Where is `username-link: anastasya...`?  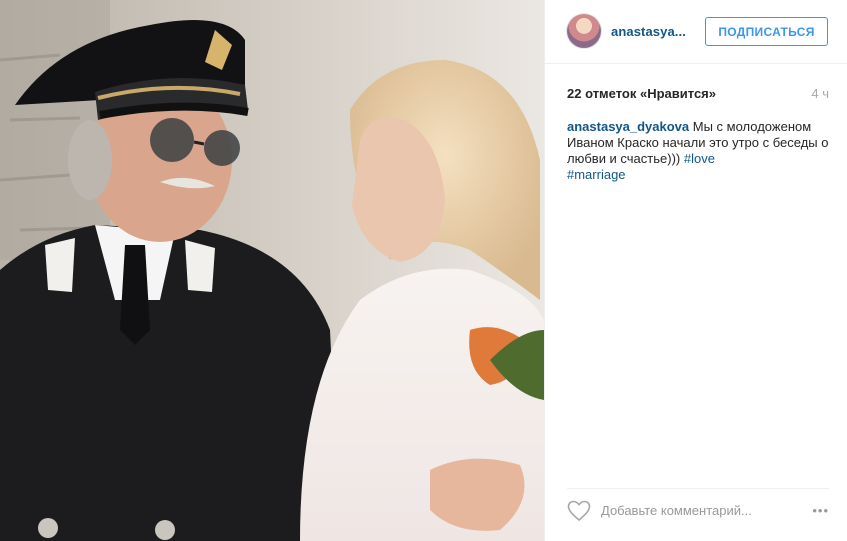 username-link: anastasya... is located at coordinates (648, 31).